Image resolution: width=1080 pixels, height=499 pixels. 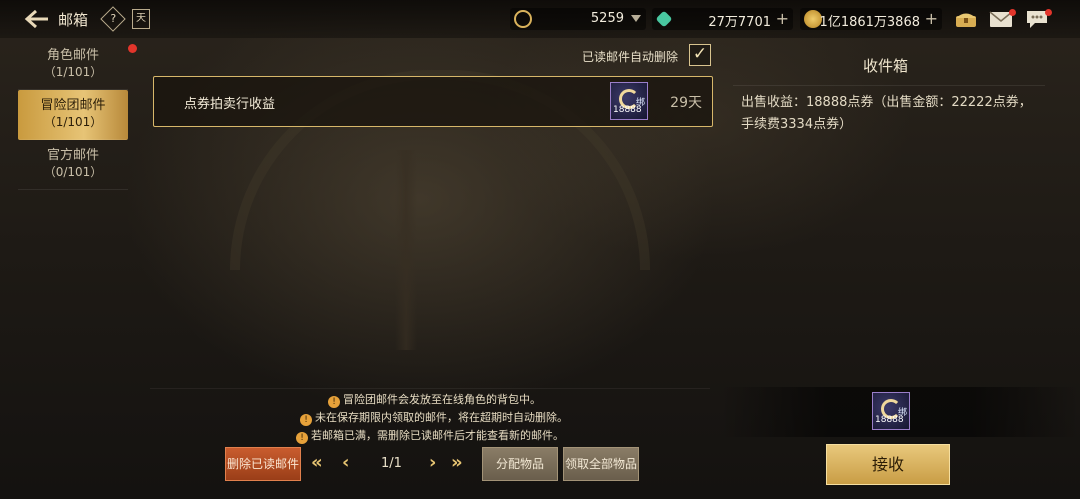 I want to click on gold-value: 1亿1861万3868, so click(x=869, y=22).